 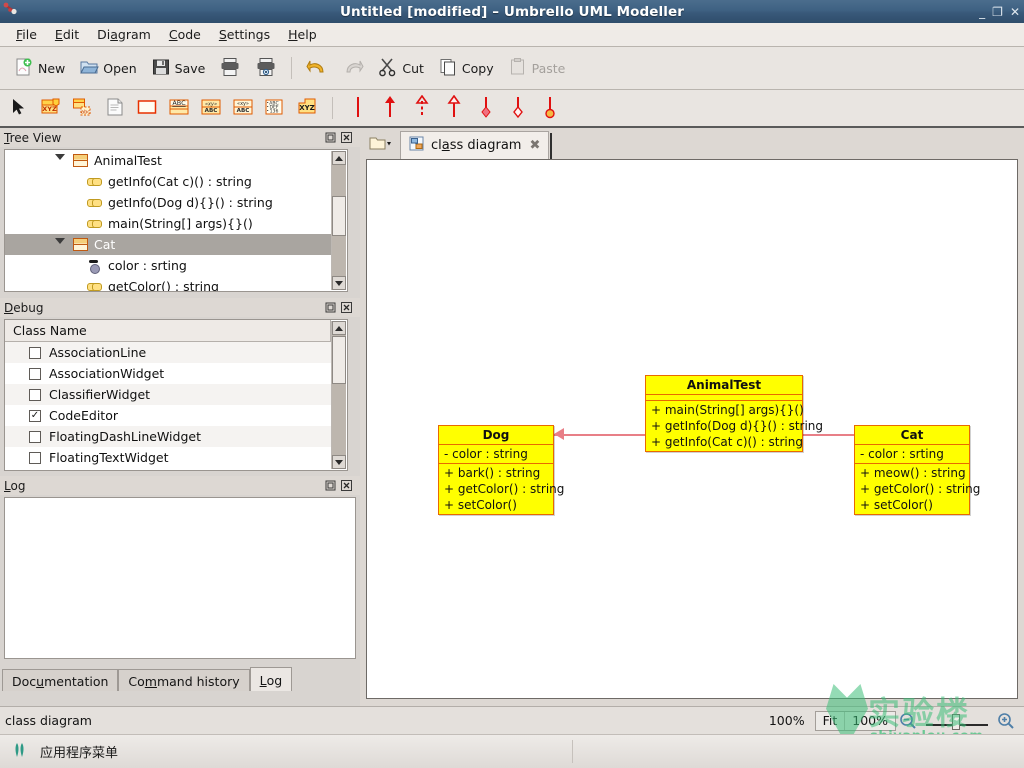 I want to click on enum-tool-button: «xy» ABC, so click(x=243, y=108).